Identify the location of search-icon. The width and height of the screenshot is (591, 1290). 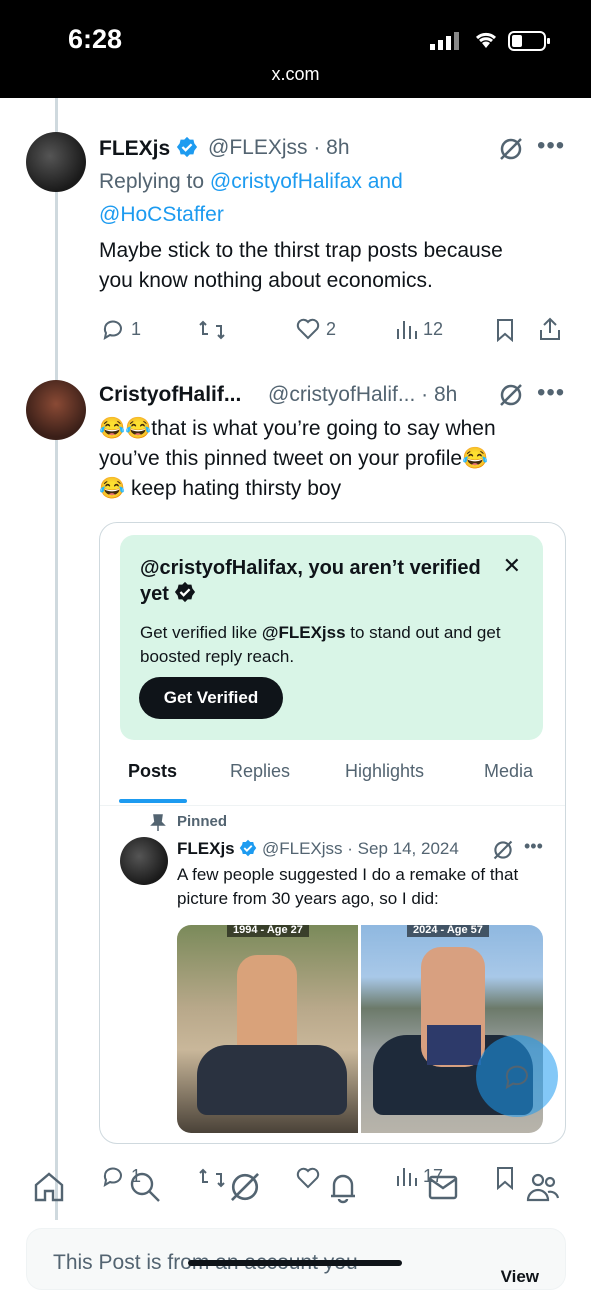
(145, 1187).